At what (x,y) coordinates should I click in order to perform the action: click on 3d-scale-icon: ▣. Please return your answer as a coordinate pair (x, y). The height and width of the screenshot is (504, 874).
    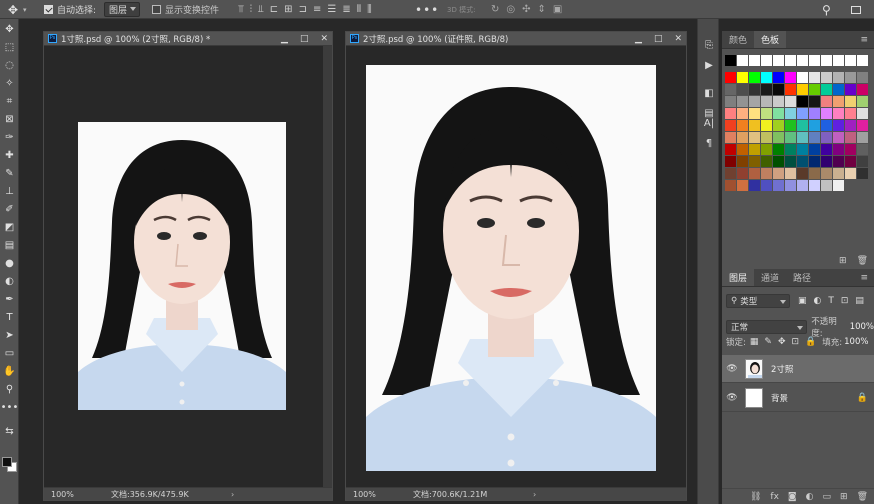
    Looking at the image, I should click on (557, 9).